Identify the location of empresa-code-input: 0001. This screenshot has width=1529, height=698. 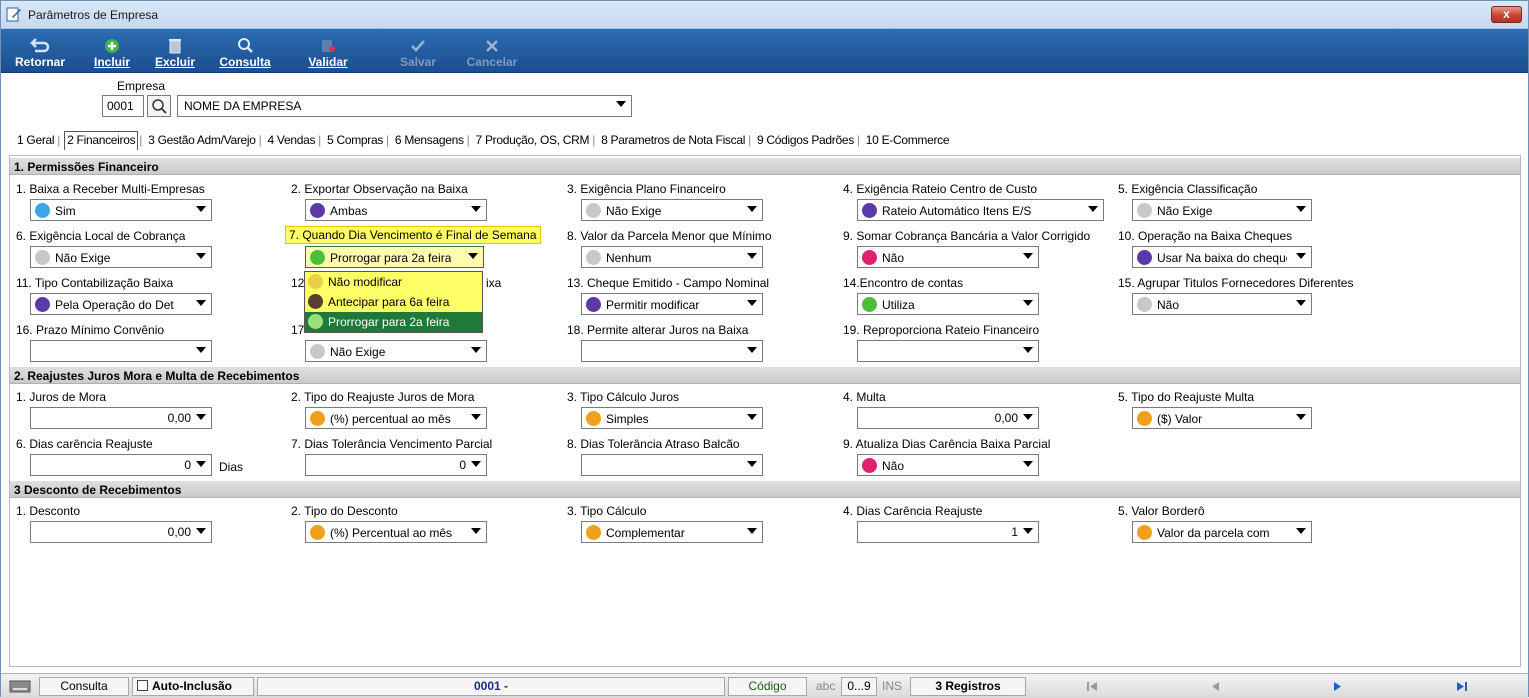
(123, 106).